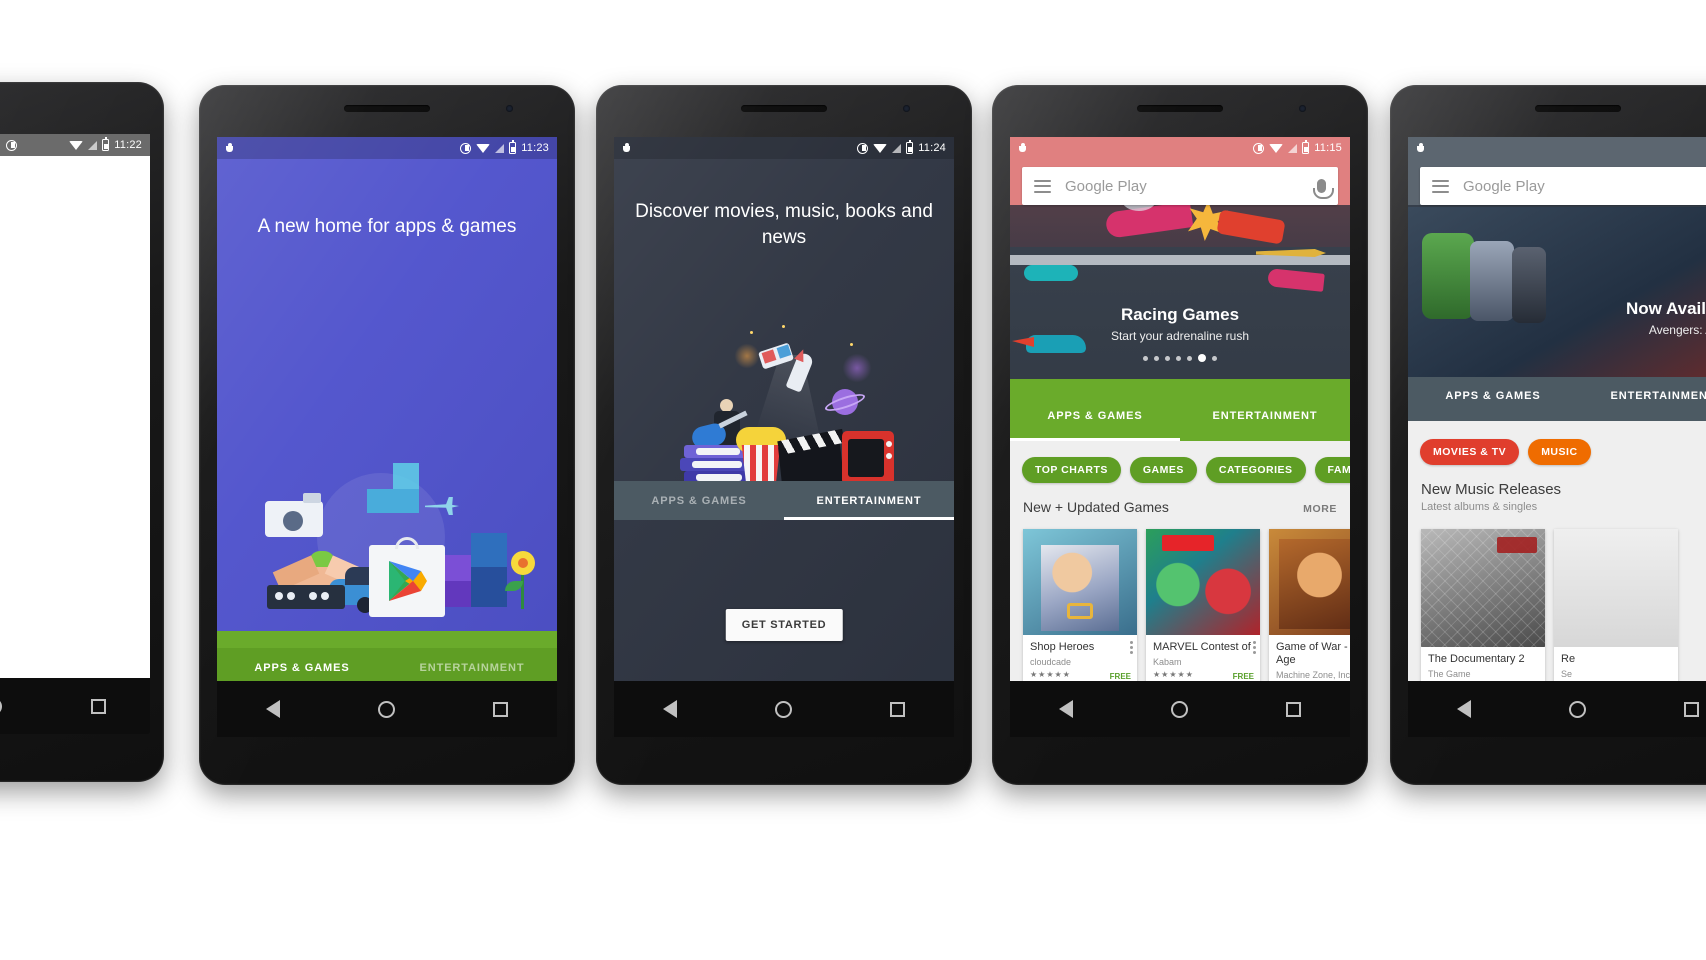 The image size is (1706, 960). Describe the element at coordinates (1071, 470) in the screenshot. I see `chip-top-charts: TOP CHARTS` at that location.